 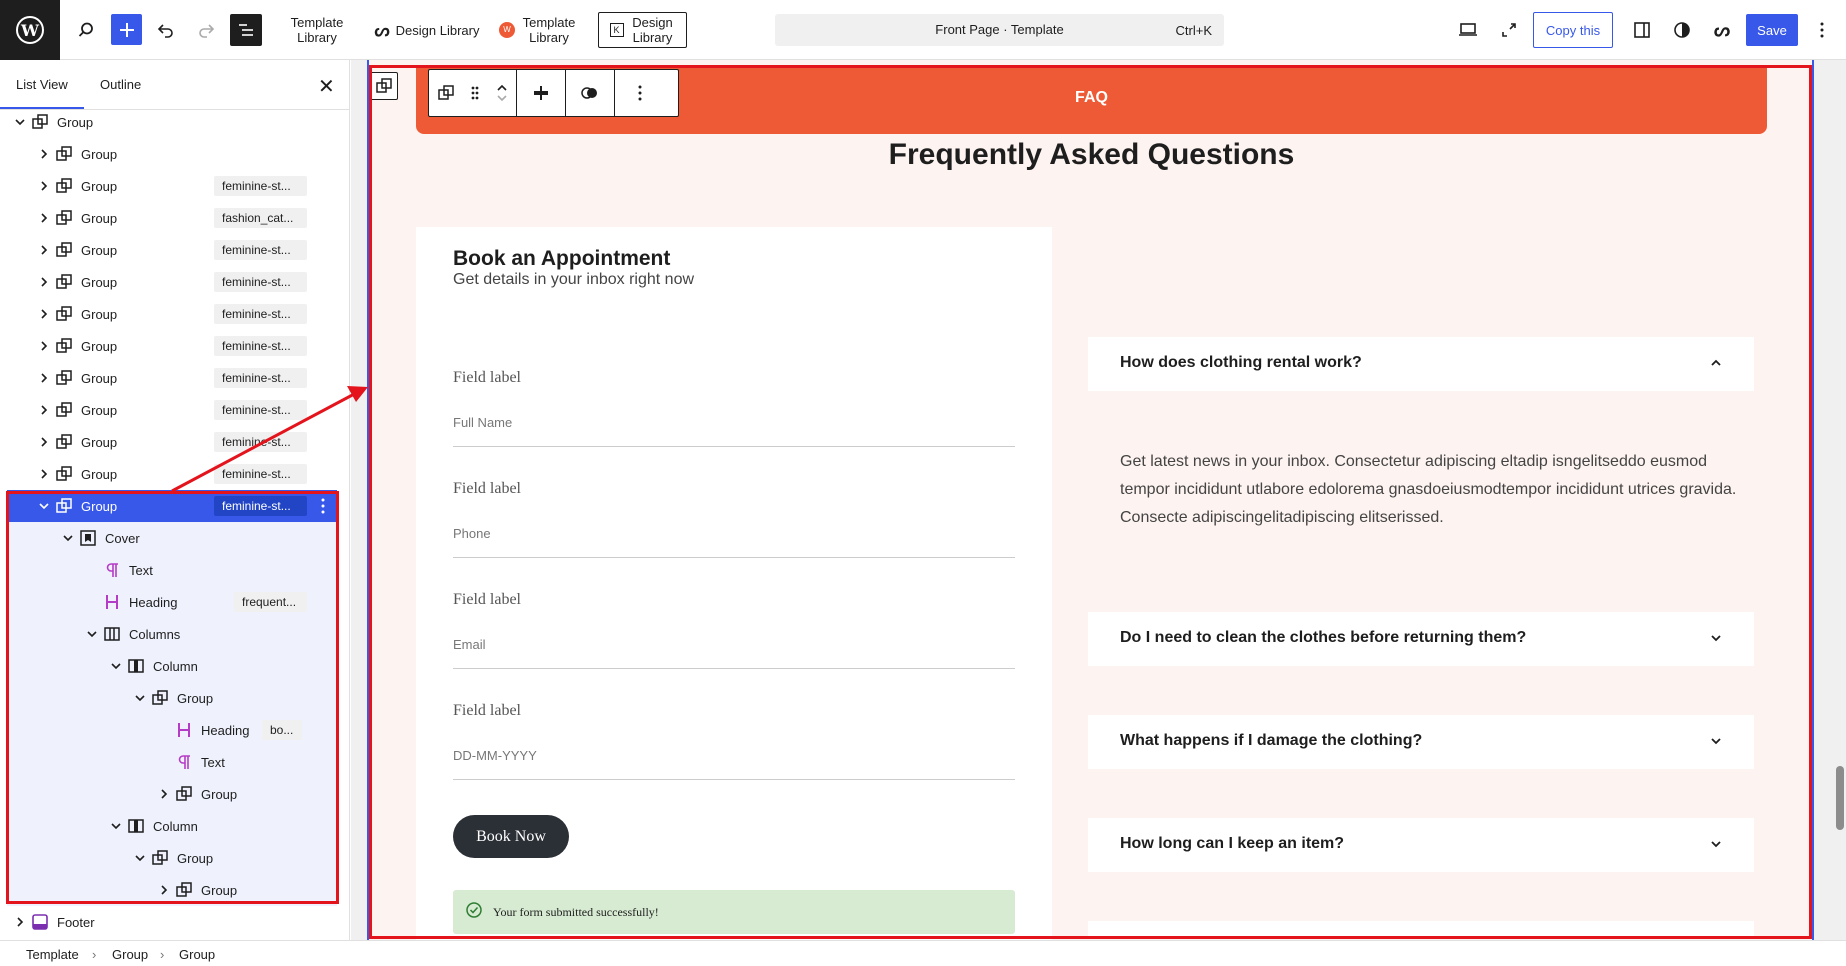 What do you see at coordinates (734, 427) in the screenshot?
I see `full-name-input: Full Name` at bounding box center [734, 427].